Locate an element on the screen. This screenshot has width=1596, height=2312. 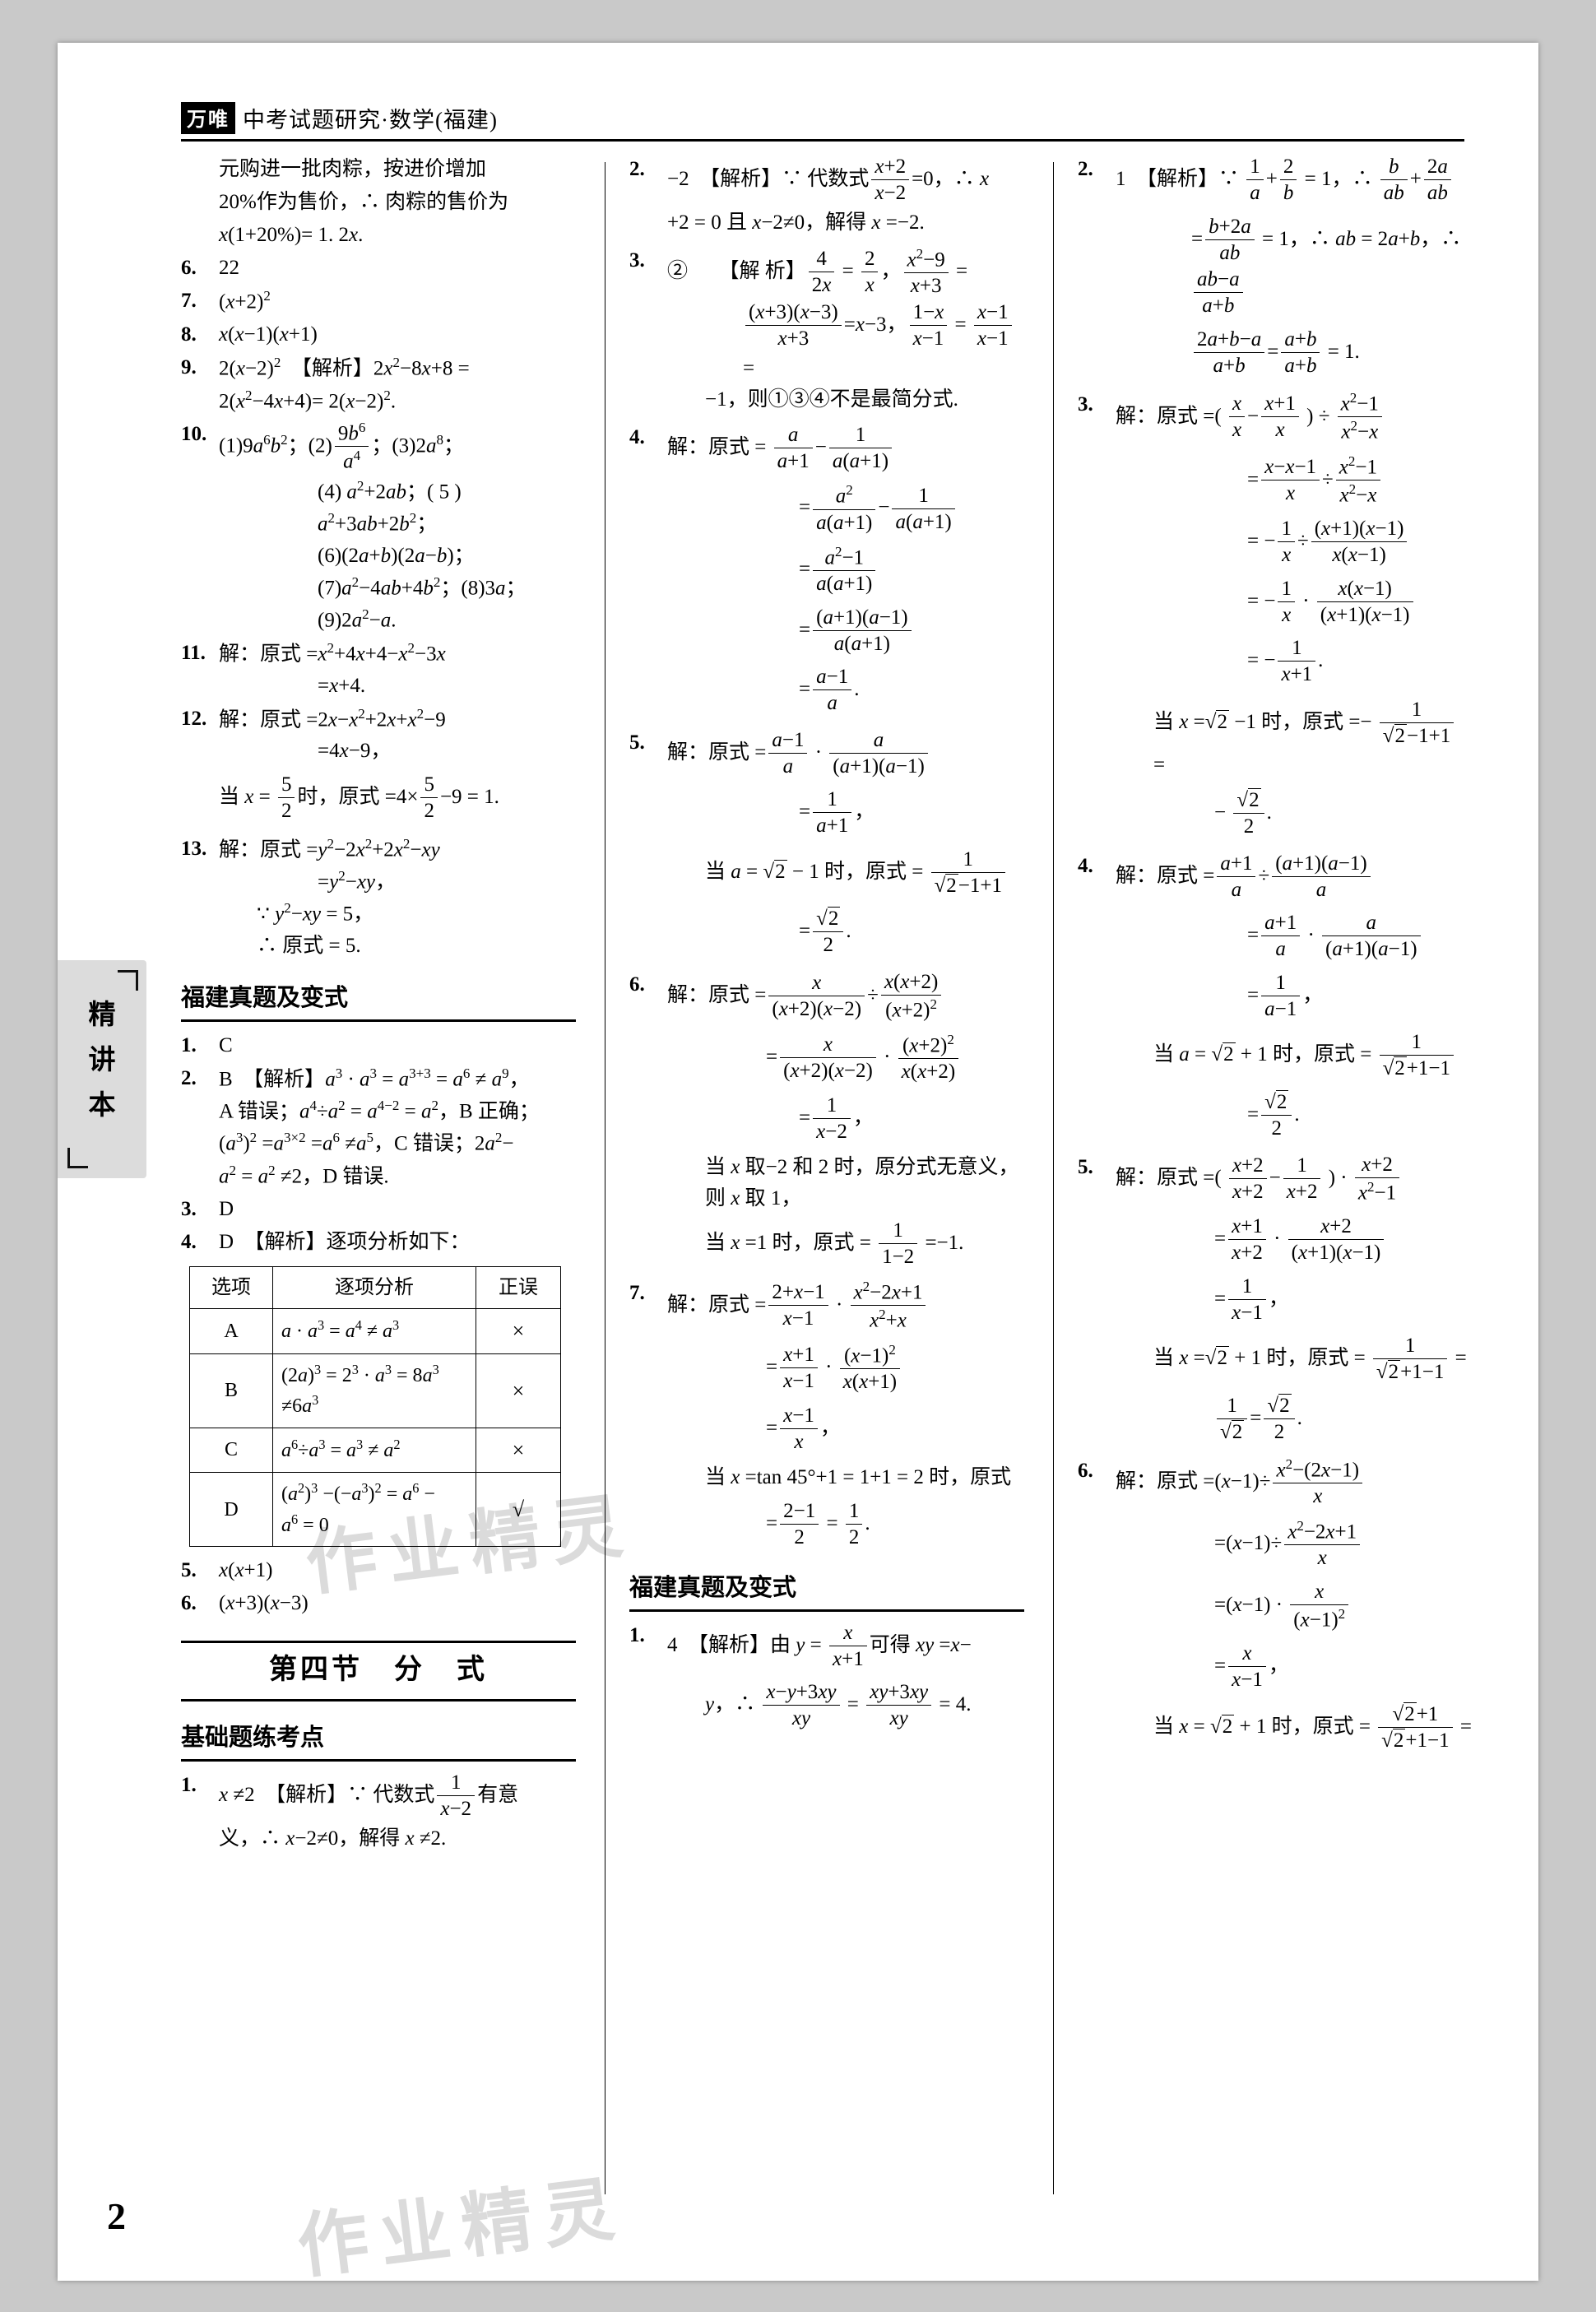
cell-analysis: a6÷a3 = a3 ≠ a2 is located at coordinates (374, 1450).